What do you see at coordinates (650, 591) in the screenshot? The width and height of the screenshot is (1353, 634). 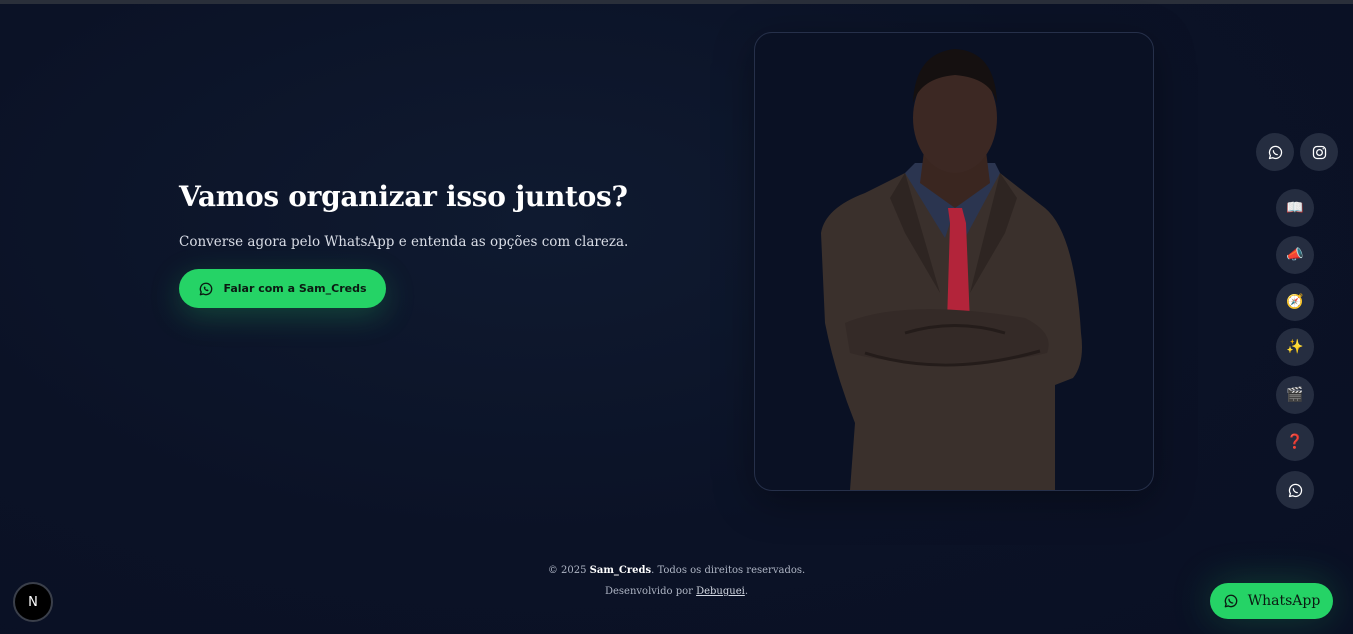 I see `developer-prefix: Desenvolvido por` at bounding box center [650, 591].